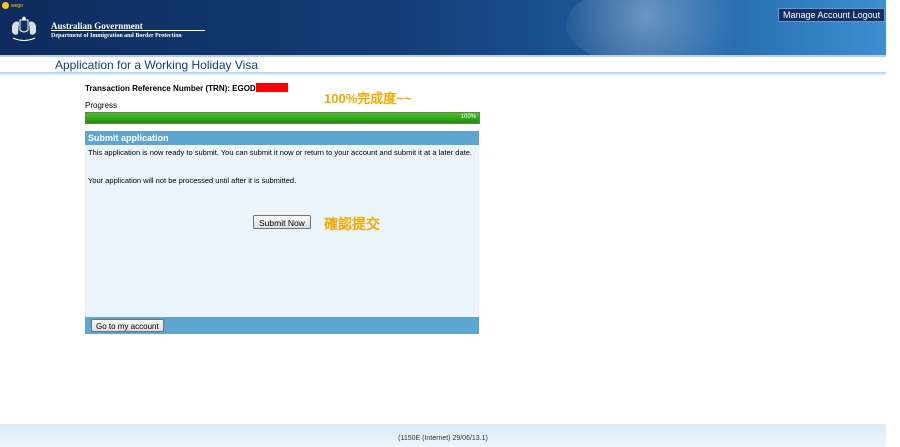 The height and width of the screenshot is (447, 900). Describe the element at coordinates (5, 5) in the screenshot. I see `wego-dot-icon` at that location.